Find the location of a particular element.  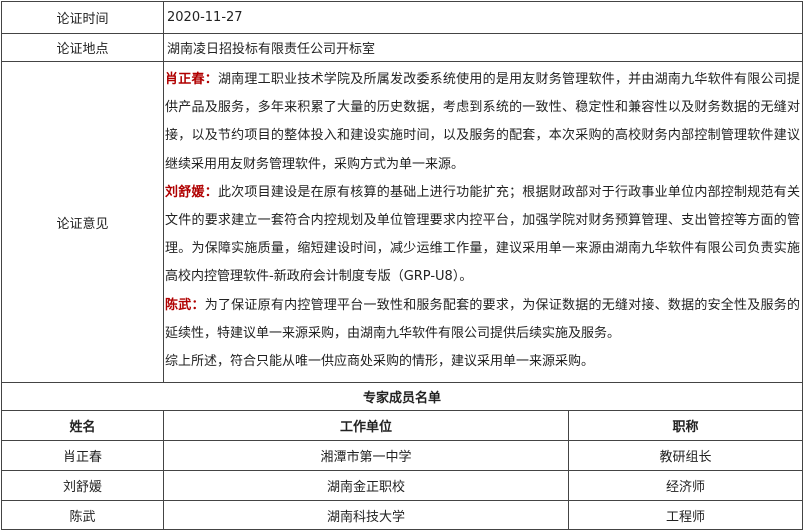

expert-title: 经济师 is located at coordinates (685, 487).